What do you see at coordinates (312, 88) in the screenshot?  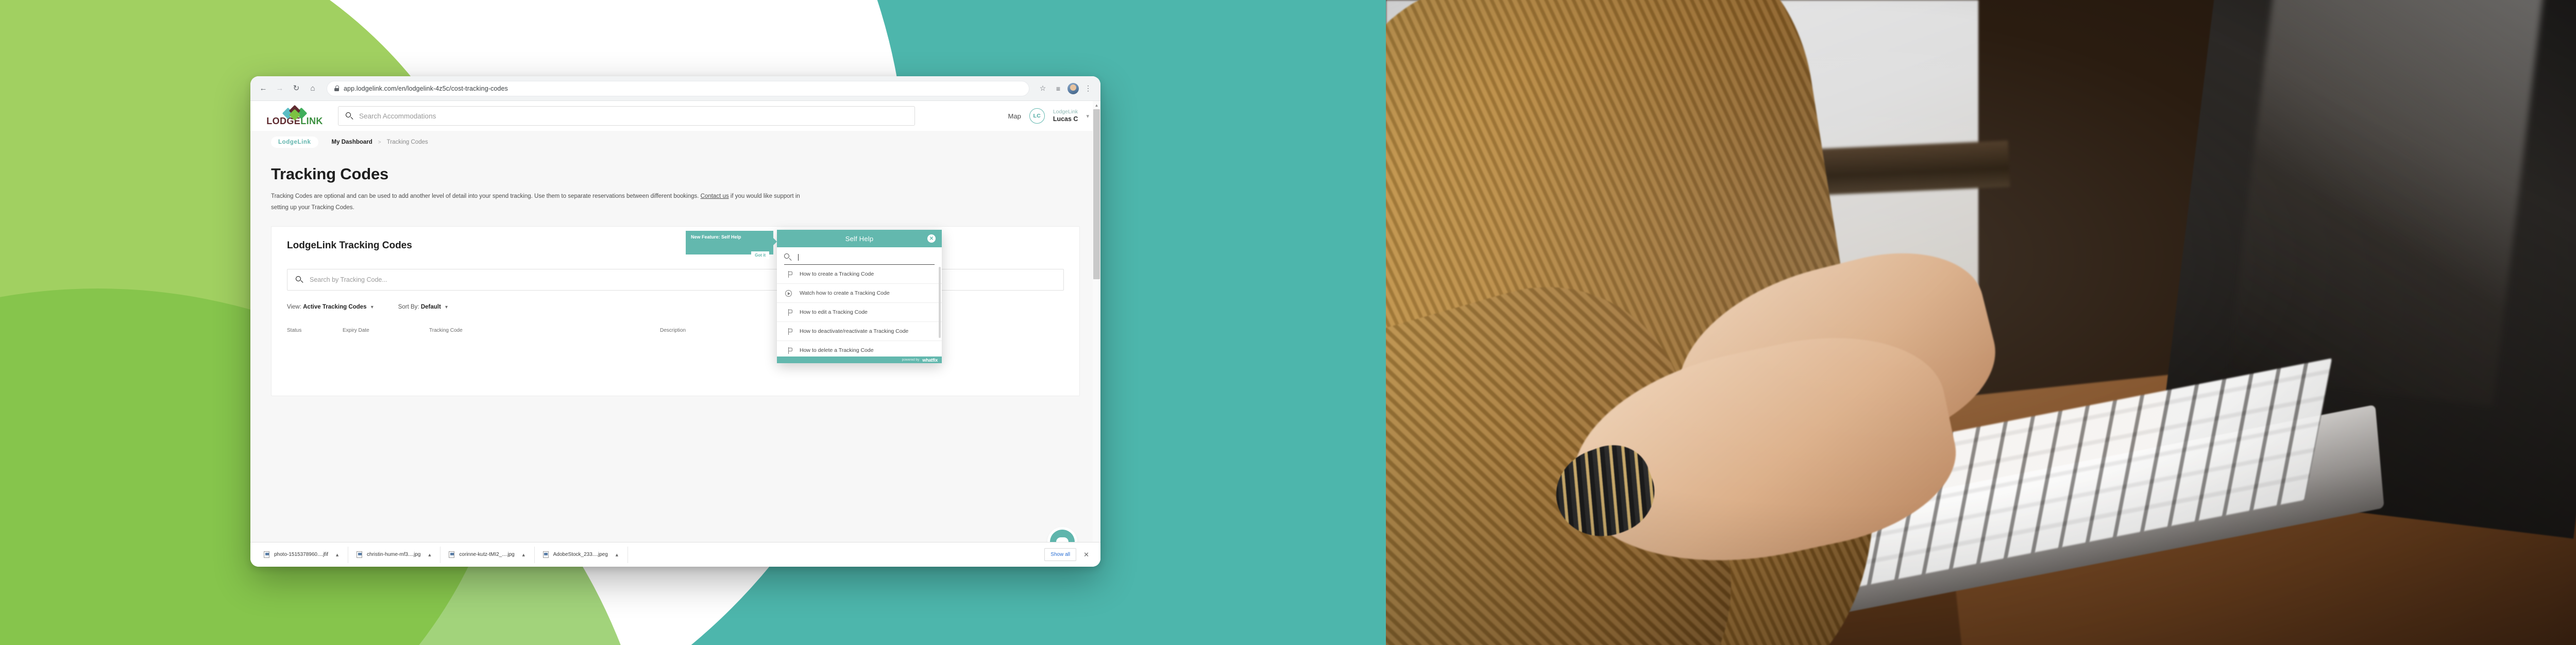 I see `home-icon: ⌂` at bounding box center [312, 88].